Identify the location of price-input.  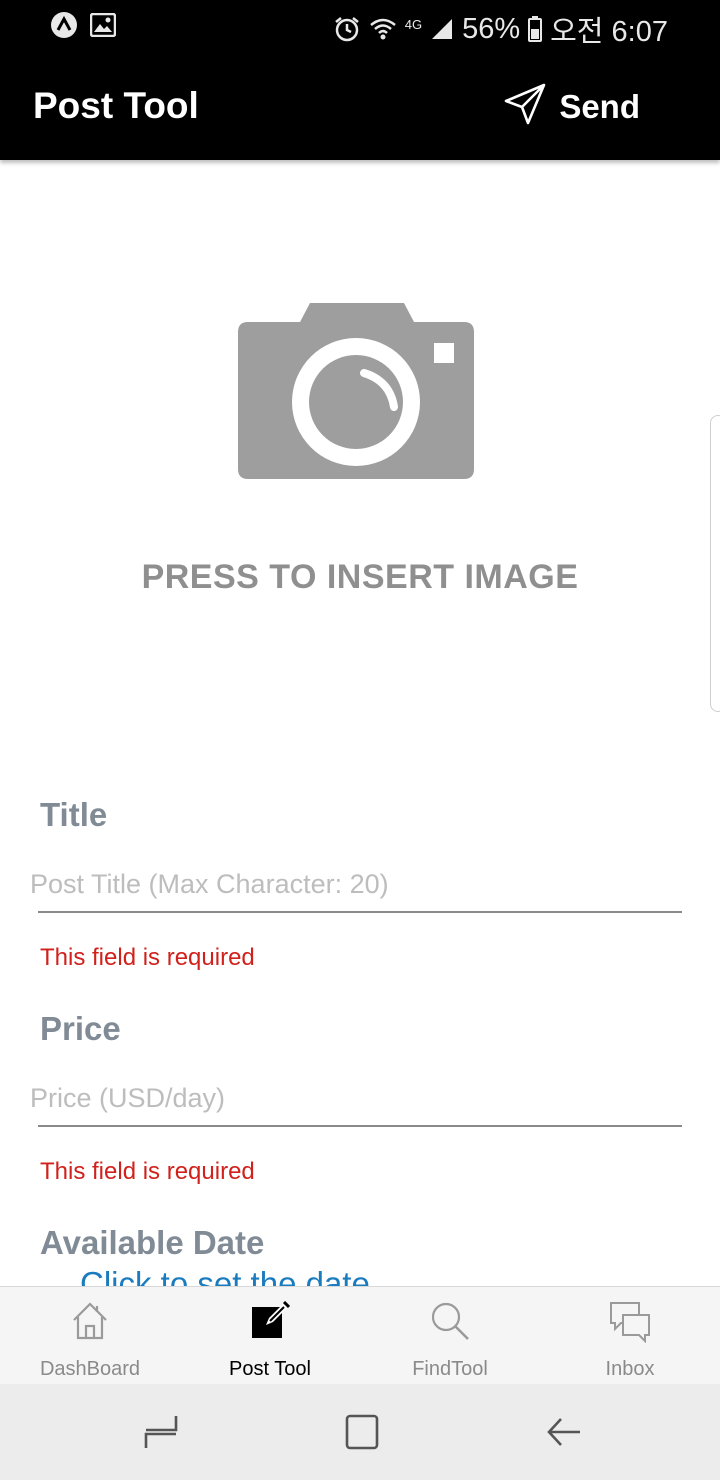
(356, 1098).